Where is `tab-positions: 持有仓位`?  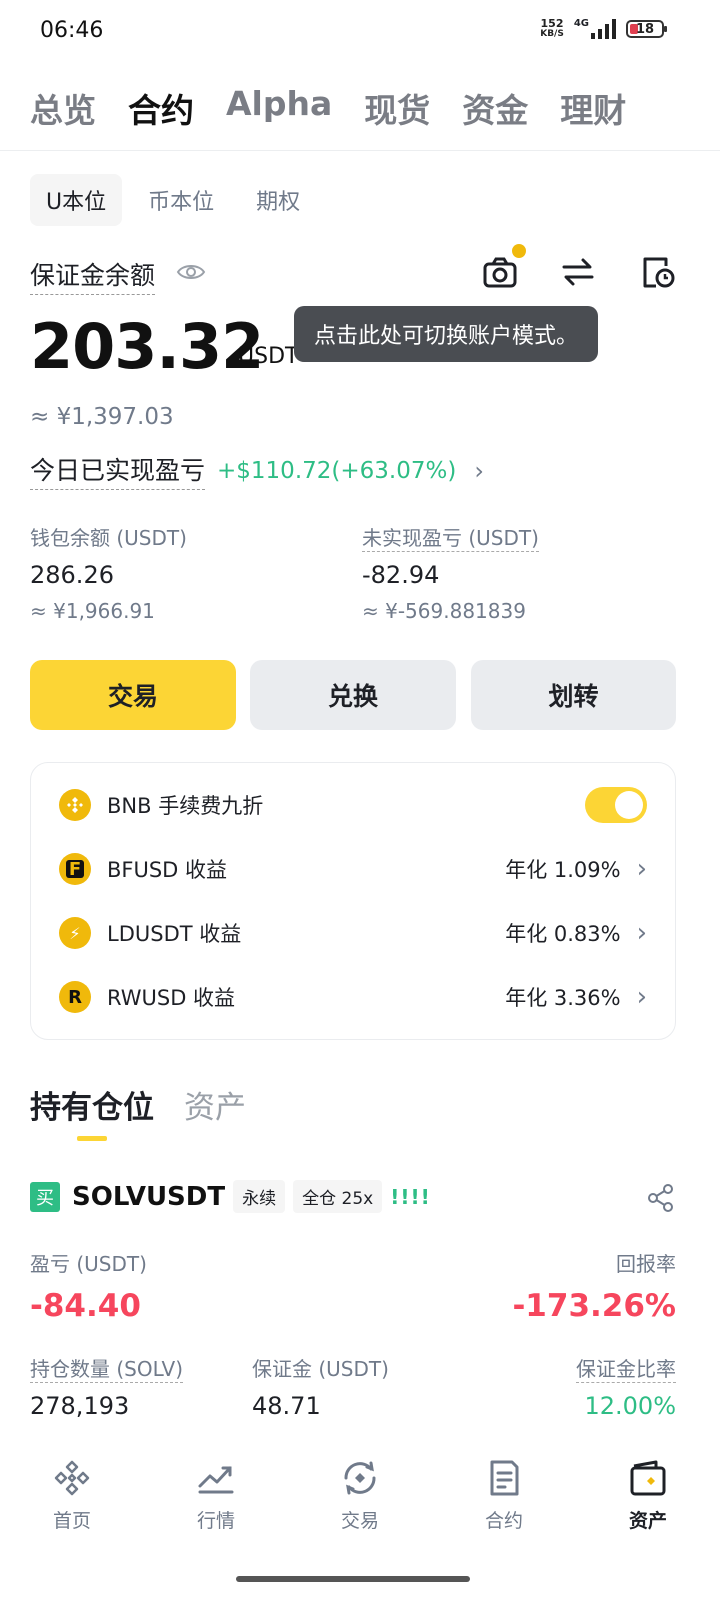
tab-positions: 持有仓位 is located at coordinates (92, 1104).